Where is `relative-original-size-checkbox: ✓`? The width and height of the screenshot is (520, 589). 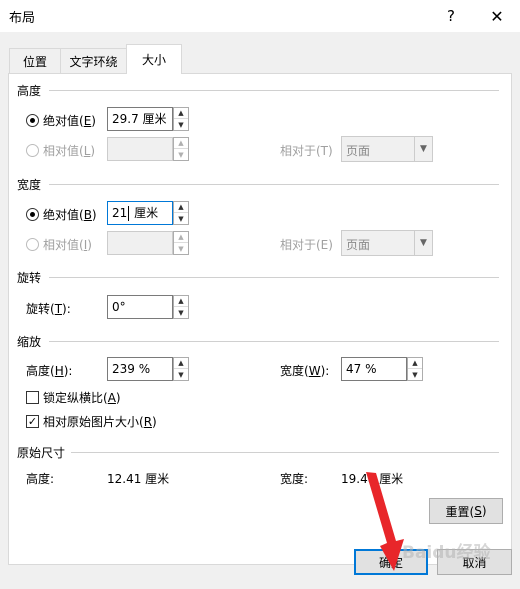
relative-original-size-checkbox: ✓ is located at coordinates (32, 421).